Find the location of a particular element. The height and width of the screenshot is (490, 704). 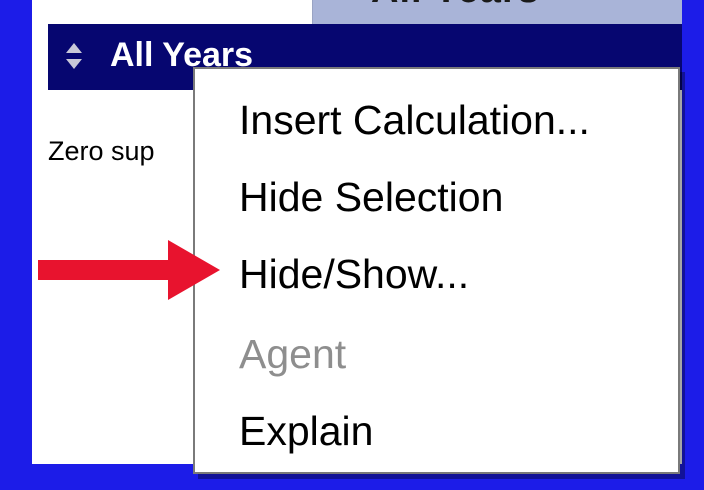

menu-item-hide-selection: Hide Selection is located at coordinates (371, 197).